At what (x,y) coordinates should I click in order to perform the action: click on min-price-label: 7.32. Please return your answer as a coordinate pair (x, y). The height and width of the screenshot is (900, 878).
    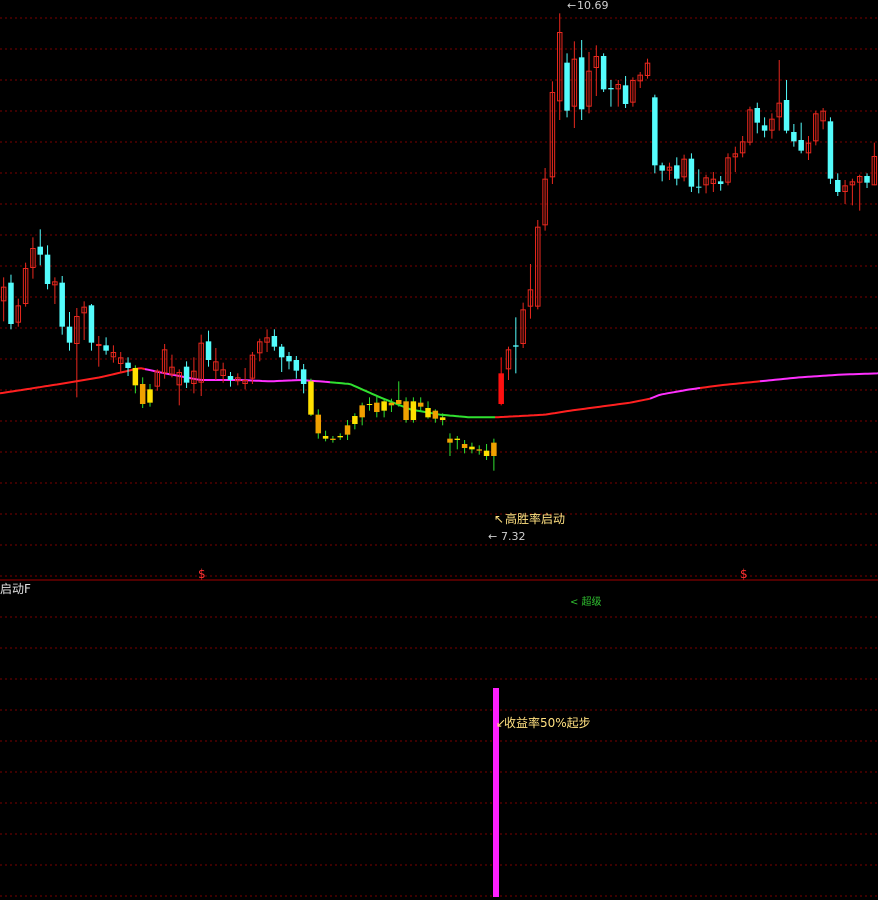
    Looking at the image, I should click on (513, 536).